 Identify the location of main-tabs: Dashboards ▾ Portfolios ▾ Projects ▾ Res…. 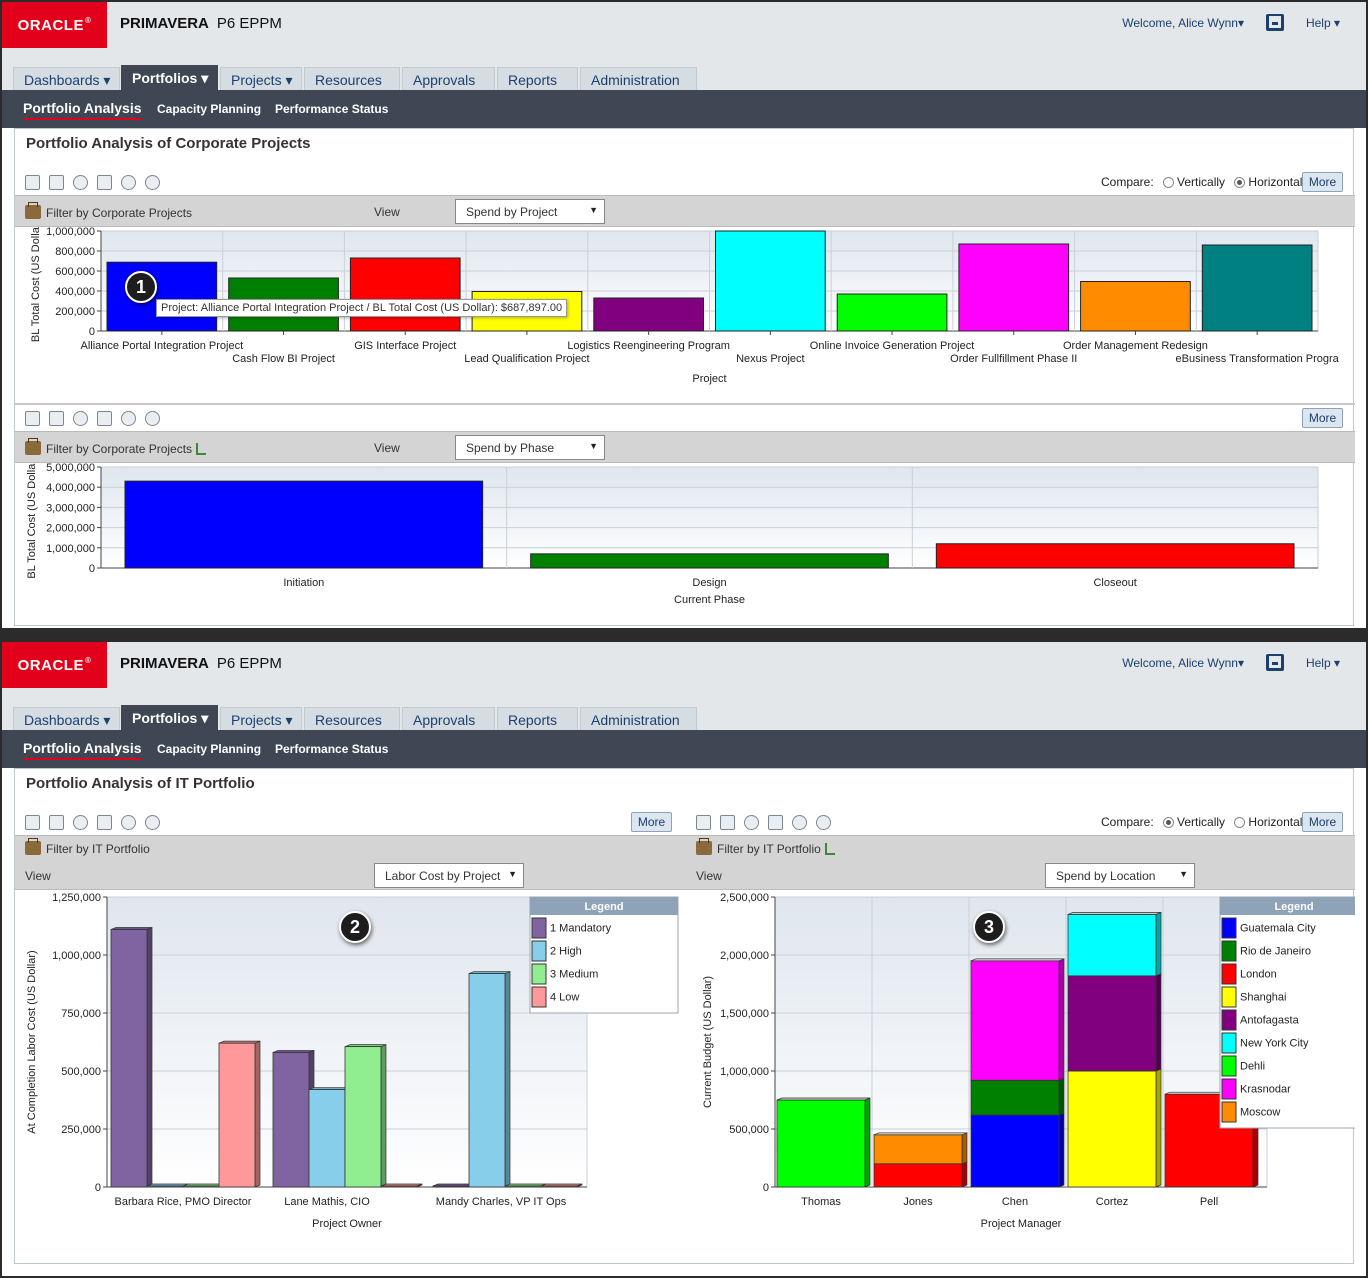
(684, 709).